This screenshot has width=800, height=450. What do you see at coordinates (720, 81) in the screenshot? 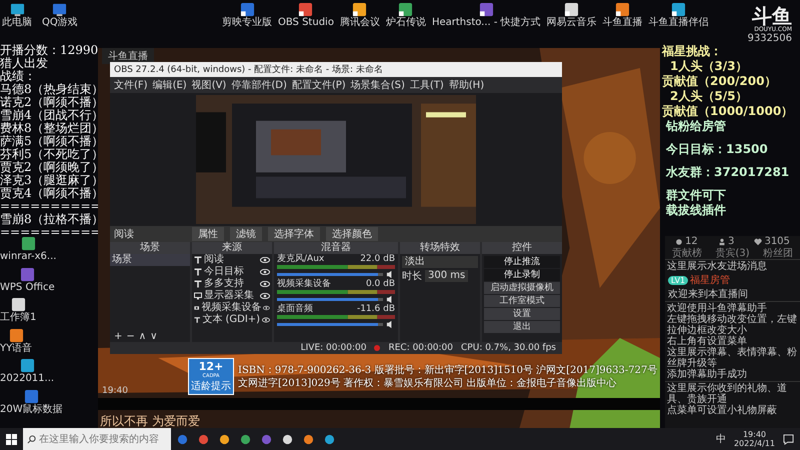
I see `challenge-text: 贡献值（200/200）` at bounding box center [720, 81].